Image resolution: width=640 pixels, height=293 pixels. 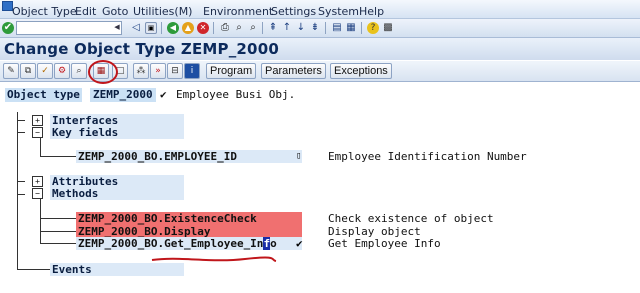 What do you see at coordinates (141, 71) in the screenshot?
I see `where-used-icon: ⁂` at bounding box center [141, 71].